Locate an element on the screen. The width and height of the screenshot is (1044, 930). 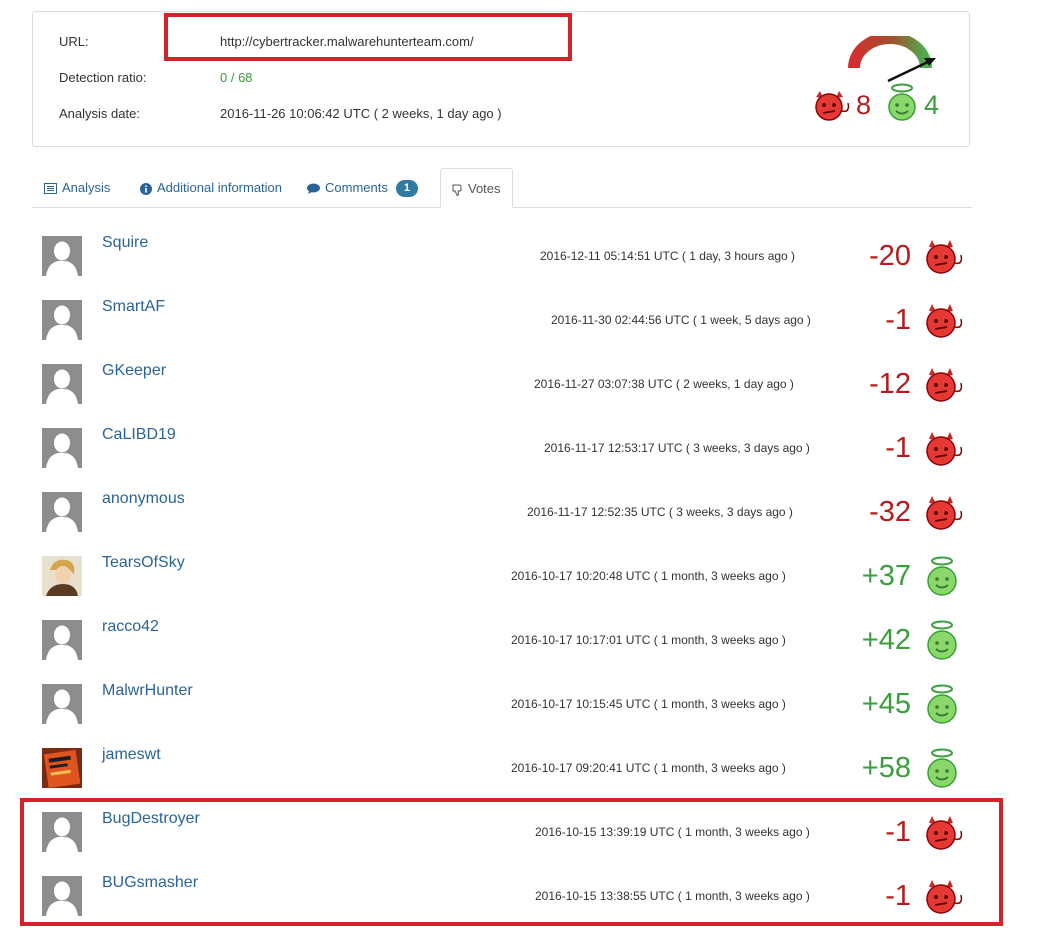
vote-username: racco42 is located at coordinates (130, 627).